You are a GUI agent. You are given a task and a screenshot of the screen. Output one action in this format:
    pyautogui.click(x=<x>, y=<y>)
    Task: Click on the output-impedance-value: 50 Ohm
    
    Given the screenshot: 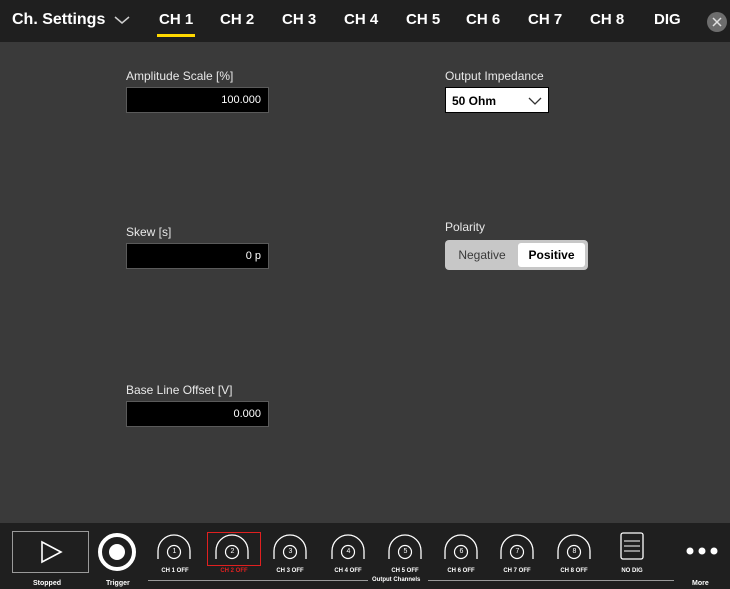 What is the action you would take?
    pyautogui.click(x=474, y=101)
    